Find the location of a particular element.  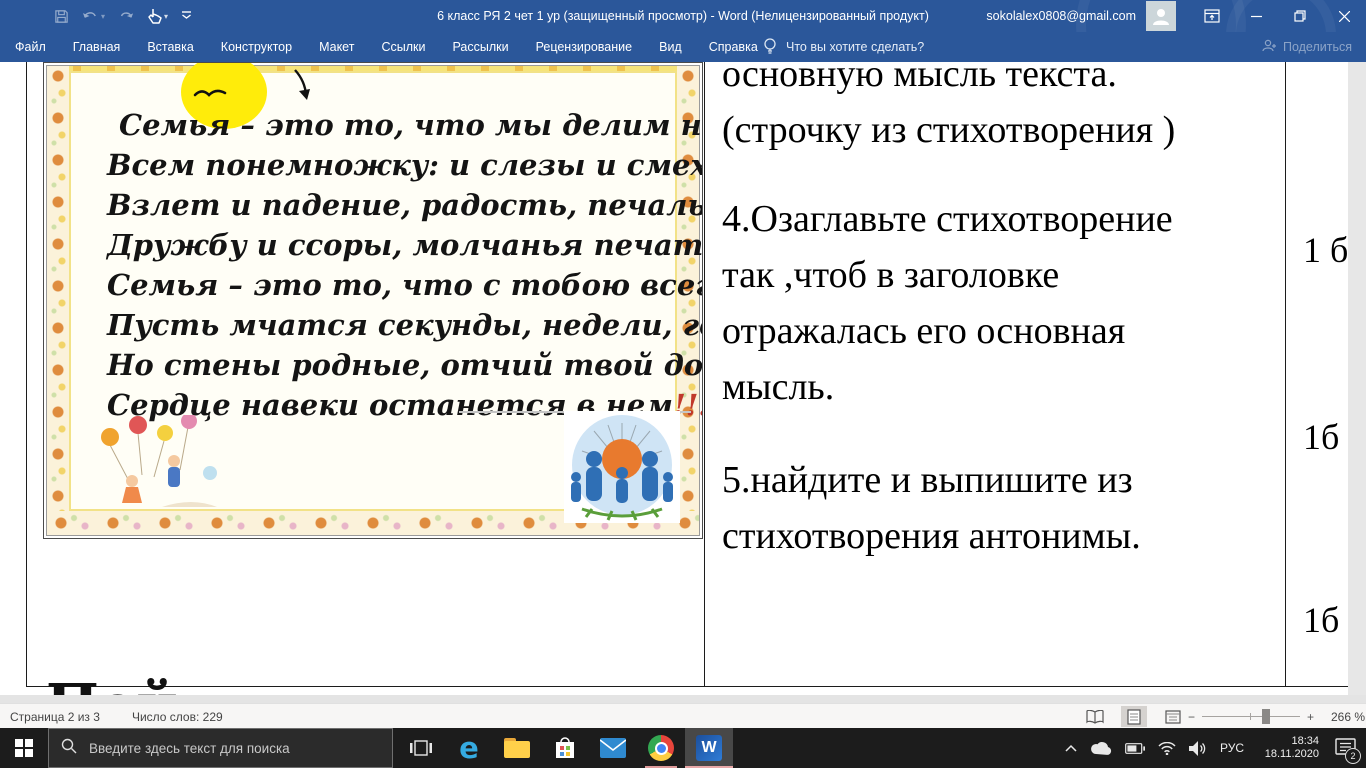

edge-icon: e is located at coordinates (469, 748).